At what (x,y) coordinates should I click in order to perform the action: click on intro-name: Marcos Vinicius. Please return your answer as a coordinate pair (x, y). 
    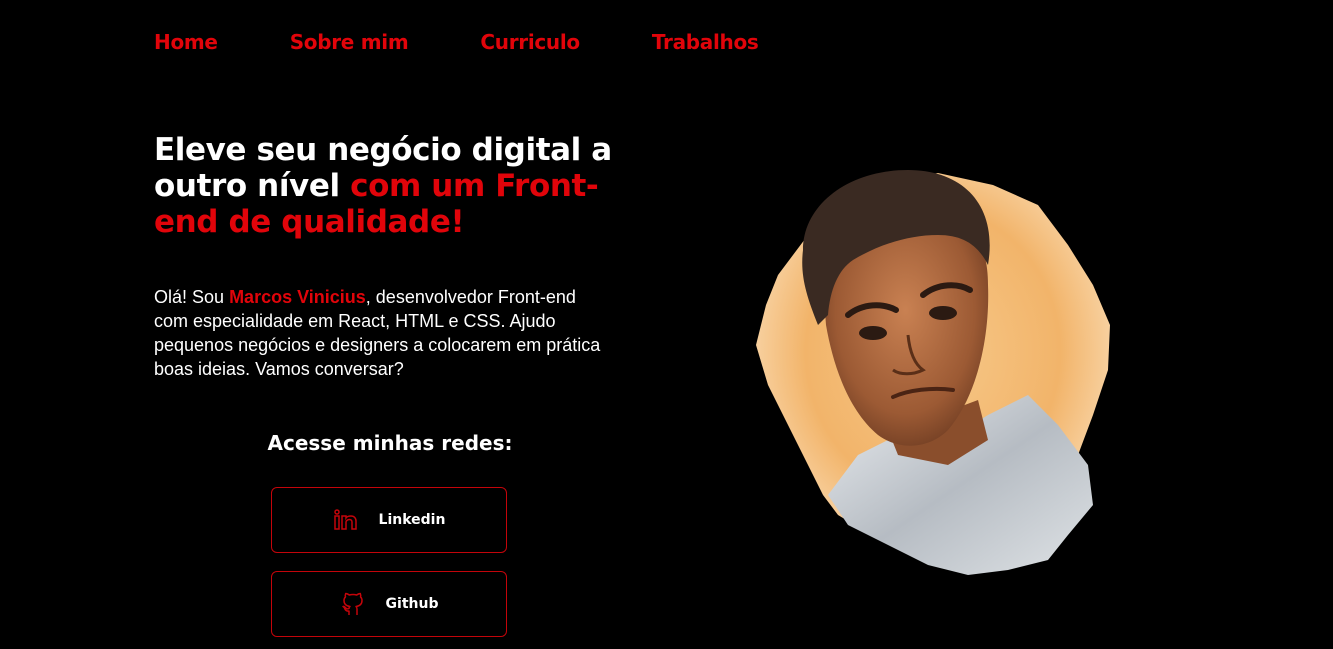
    Looking at the image, I should click on (297, 297).